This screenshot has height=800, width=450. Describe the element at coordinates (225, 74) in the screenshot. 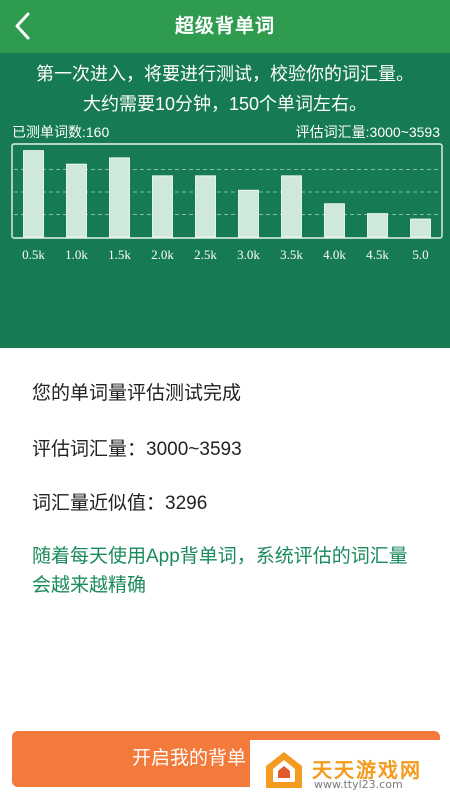

I see `intro-line-1: 第一次进入，将要进行测试，校验你的词汇量。` at that location.